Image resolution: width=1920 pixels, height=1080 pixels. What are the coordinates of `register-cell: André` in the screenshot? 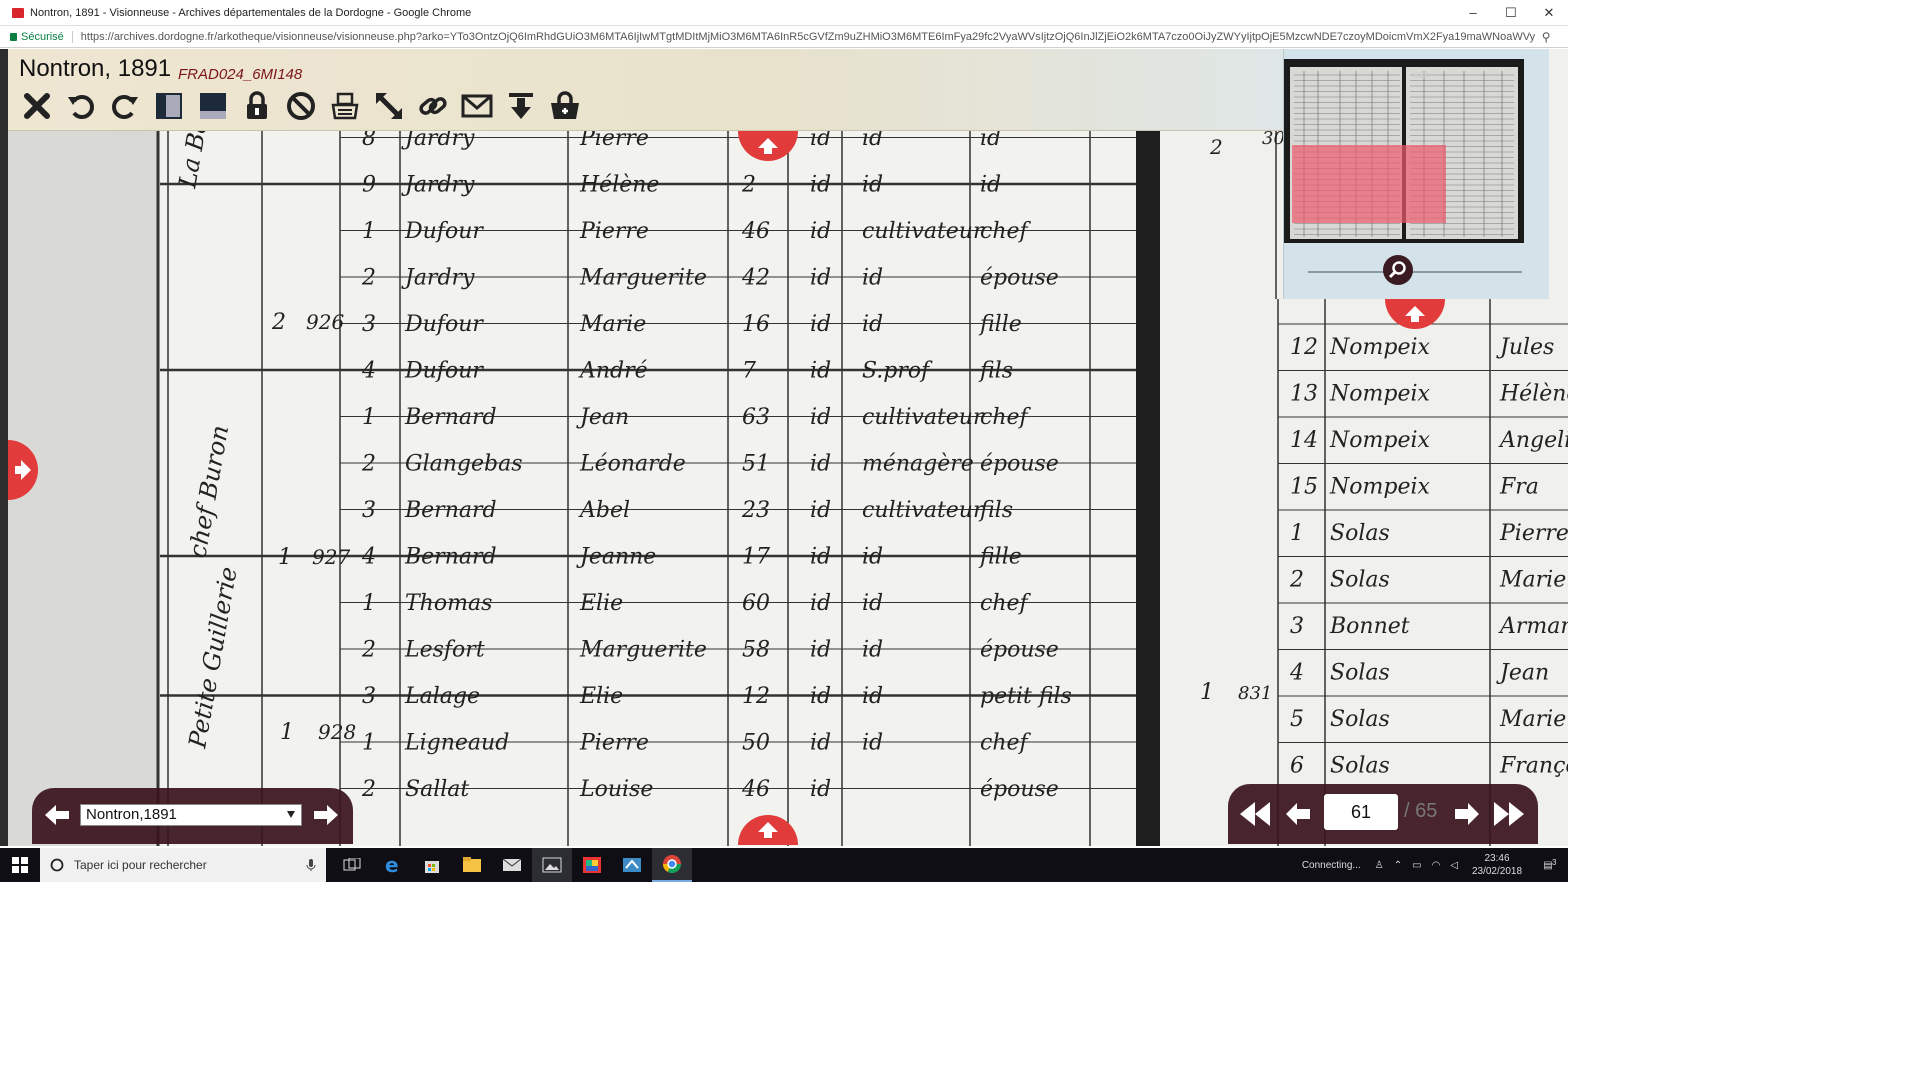 It's located at (613, 371).